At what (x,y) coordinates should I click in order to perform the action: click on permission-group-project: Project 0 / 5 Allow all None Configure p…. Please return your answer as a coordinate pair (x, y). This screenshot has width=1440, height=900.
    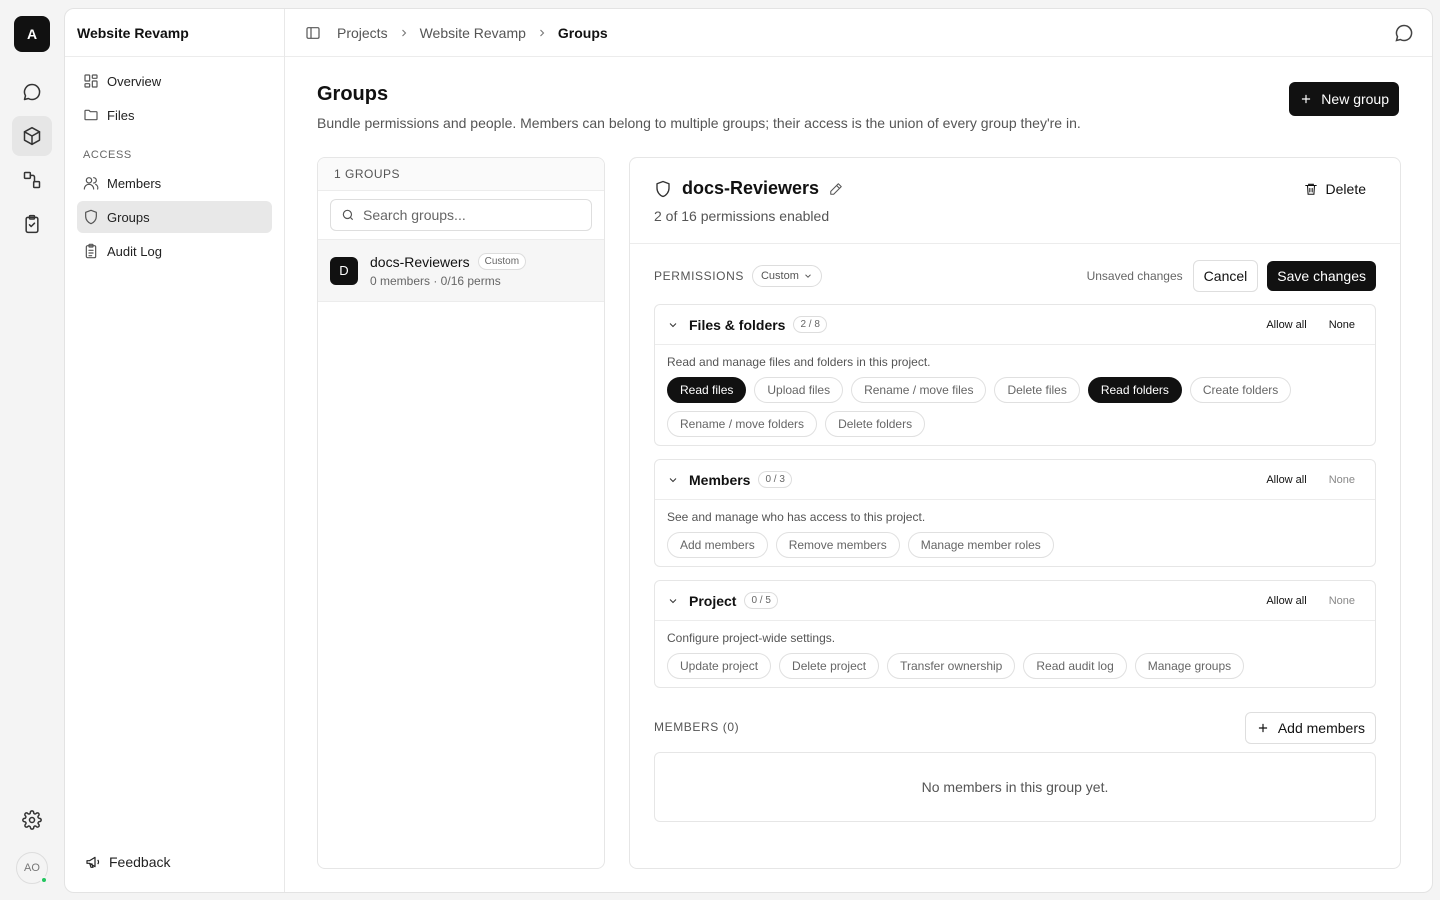
    Looking at the image, I should click on (1015, 634).